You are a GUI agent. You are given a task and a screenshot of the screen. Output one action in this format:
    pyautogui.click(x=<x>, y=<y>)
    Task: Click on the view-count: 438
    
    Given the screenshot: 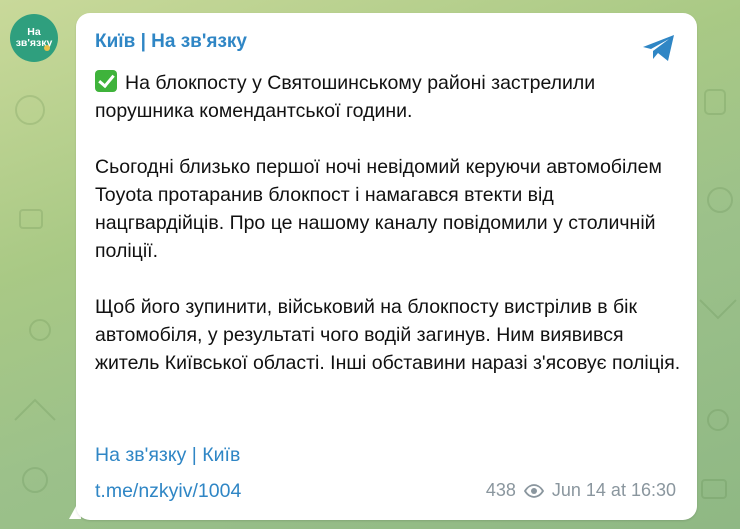 What is the action you would take?
    pyautogui.click(x=500, y=490)
    